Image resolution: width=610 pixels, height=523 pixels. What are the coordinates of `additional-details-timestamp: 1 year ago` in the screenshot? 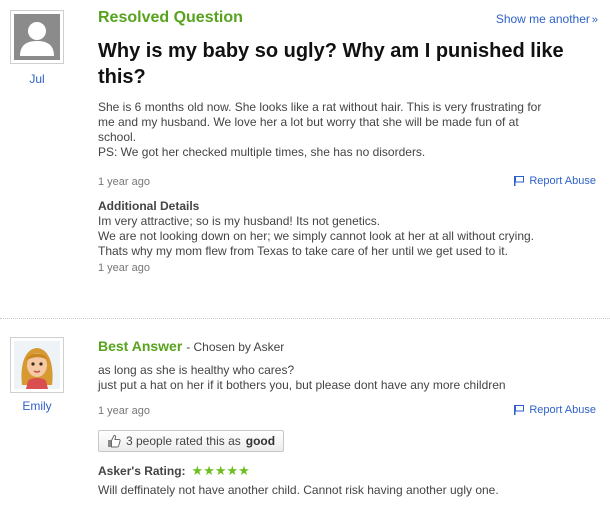 It's located at (124, 268).